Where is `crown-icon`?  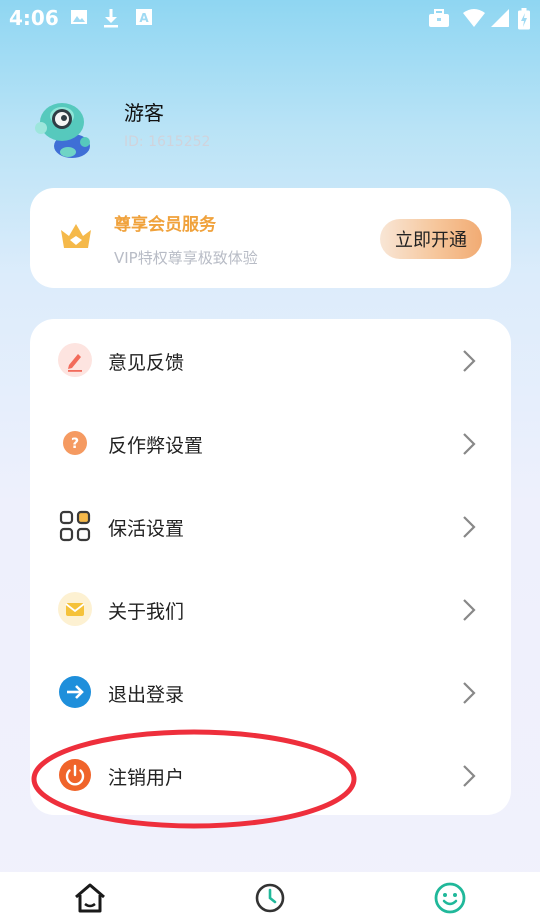 crown-icon is located at coordinates (76, 236).